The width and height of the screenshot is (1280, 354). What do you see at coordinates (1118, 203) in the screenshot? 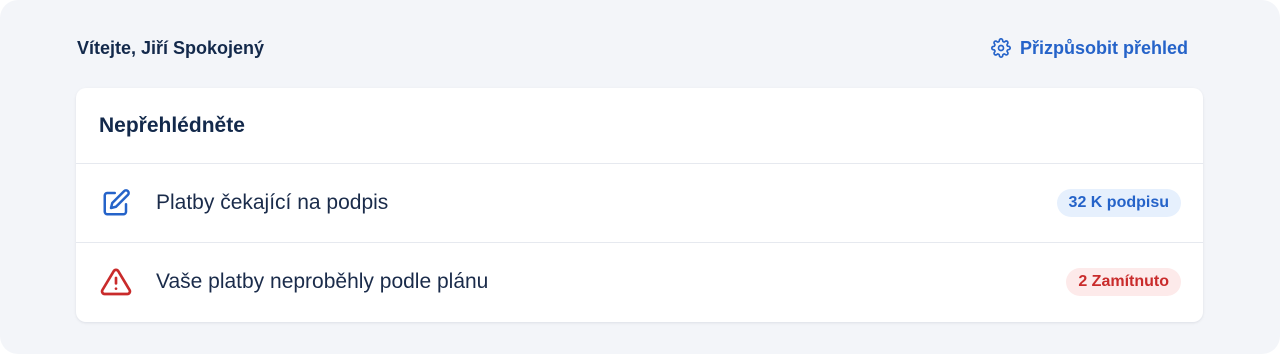
I see `count-badge: 32 K podpisu` at bounding box center [1118, 203].